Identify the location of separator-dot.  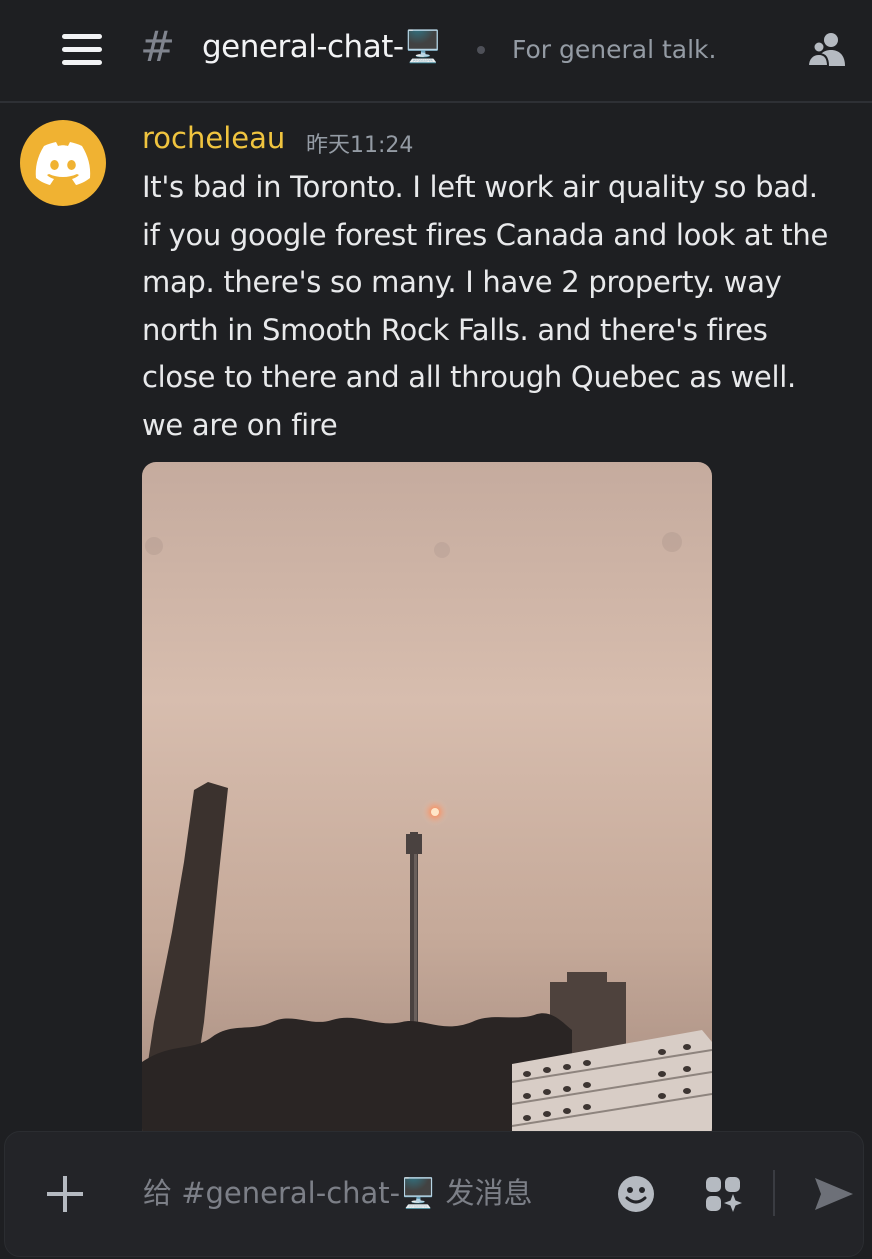
(481, 50).